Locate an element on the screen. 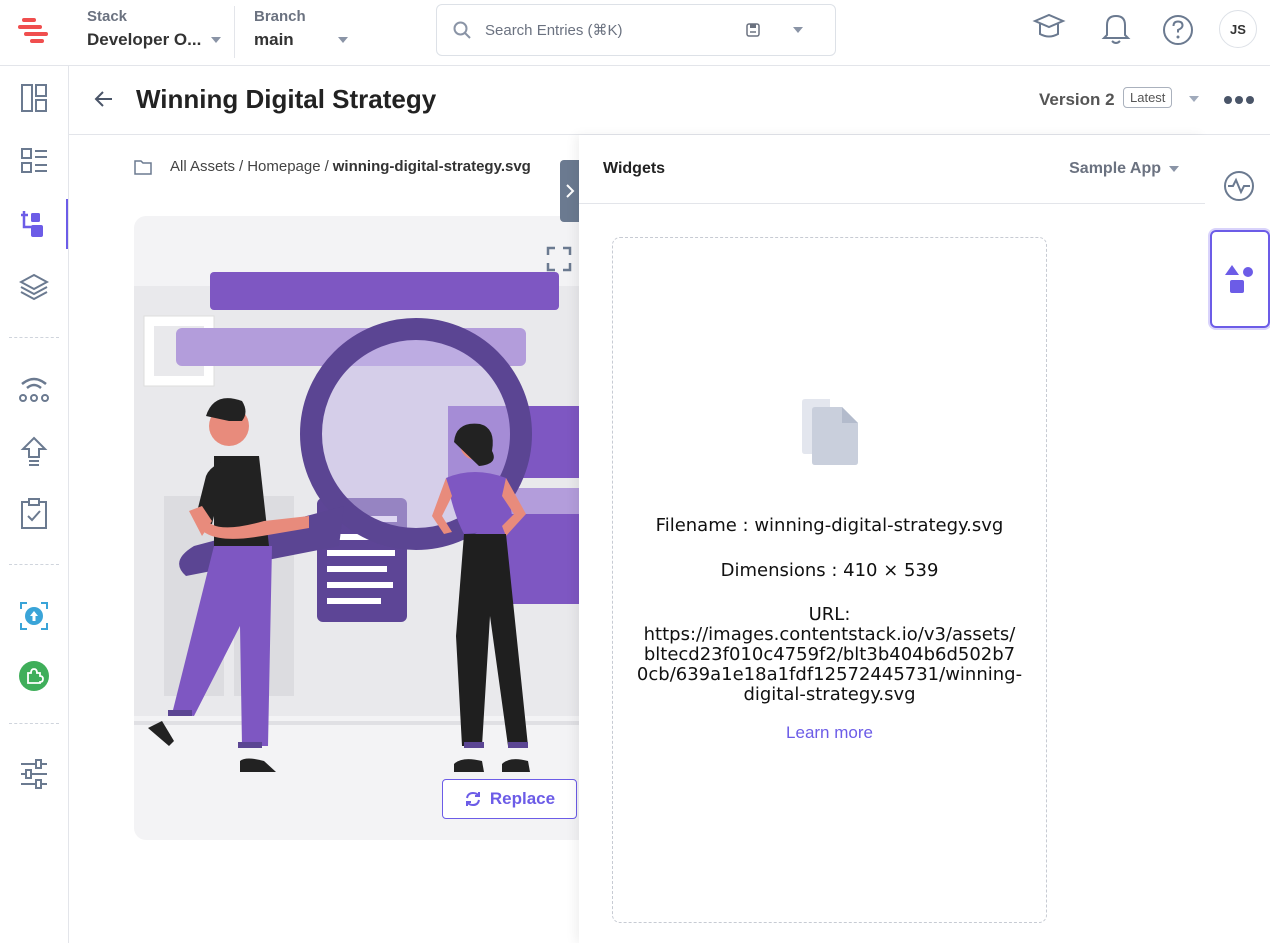  sliders-settings-icon is located at coordinates (34, 774).